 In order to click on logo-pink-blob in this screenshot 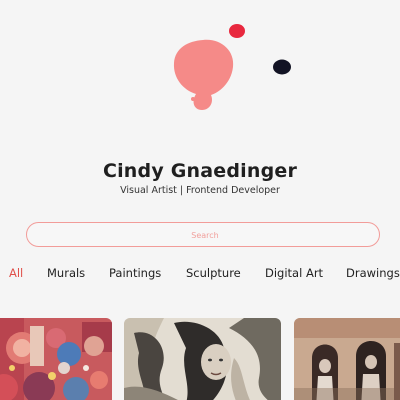, I will do `click(203, 74)`.